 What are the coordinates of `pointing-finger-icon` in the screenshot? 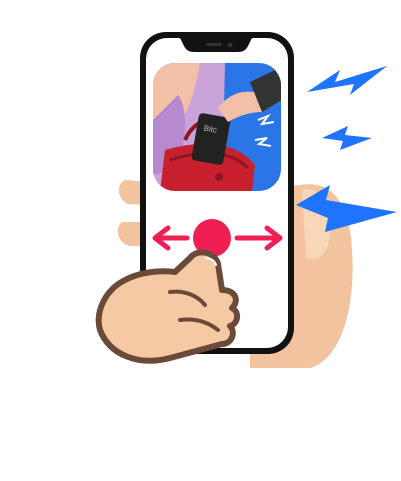 It's located at (167, 306).